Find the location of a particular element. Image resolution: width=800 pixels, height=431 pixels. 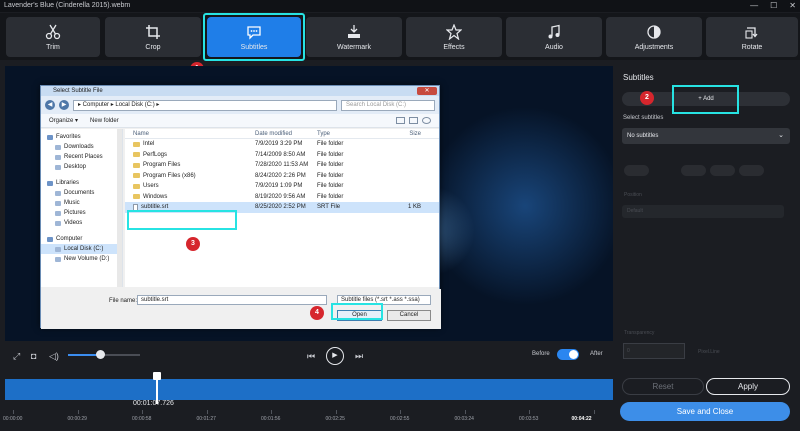

file-row: PerfLogs 7/14/2009 8:50 AM File folder is located at coordinates (282, 155).